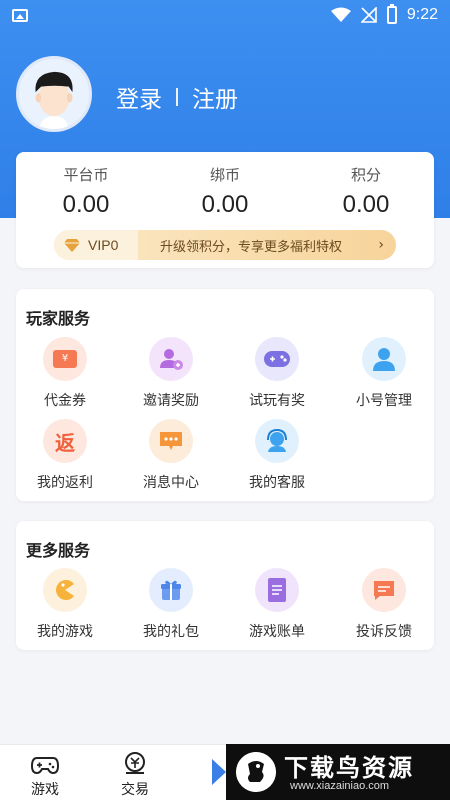 Image resolution: width=450 pixels, height=800 pixels. I want to click on service-label: 投诉反馈, so click(384, 632).